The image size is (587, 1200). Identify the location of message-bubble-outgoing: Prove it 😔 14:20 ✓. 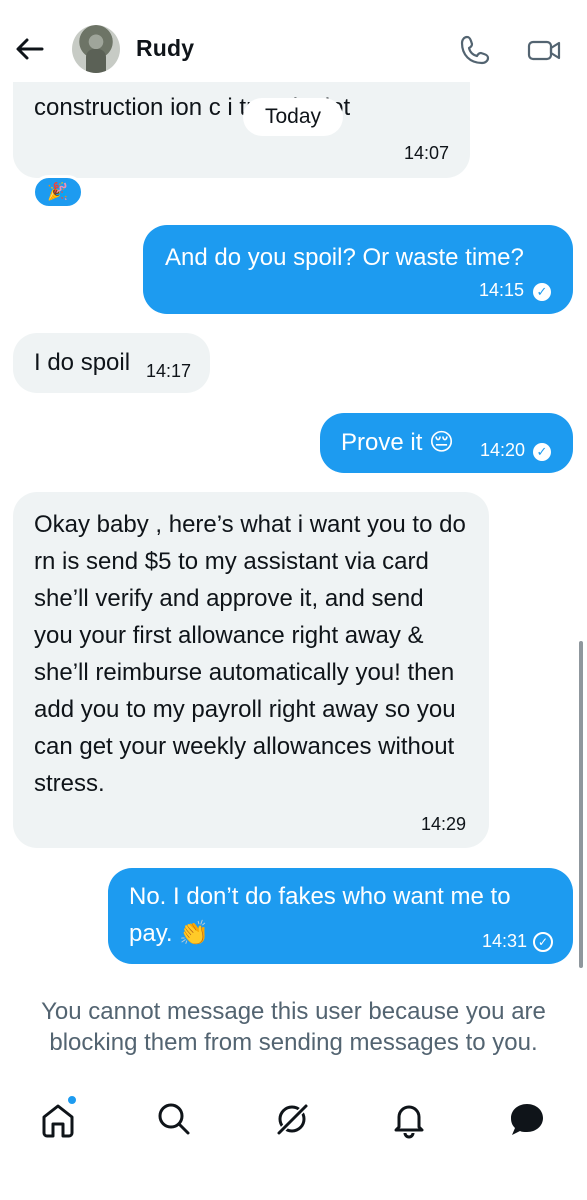
(446, 443).